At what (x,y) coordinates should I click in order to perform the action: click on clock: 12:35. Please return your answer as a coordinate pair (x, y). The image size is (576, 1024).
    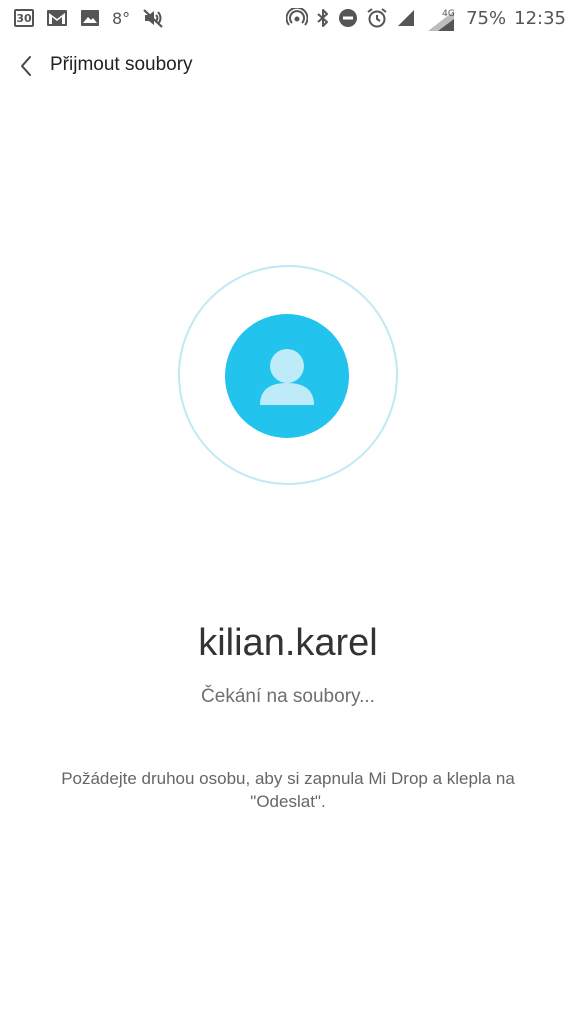
    Looking at the image, I should click on (540, 18).